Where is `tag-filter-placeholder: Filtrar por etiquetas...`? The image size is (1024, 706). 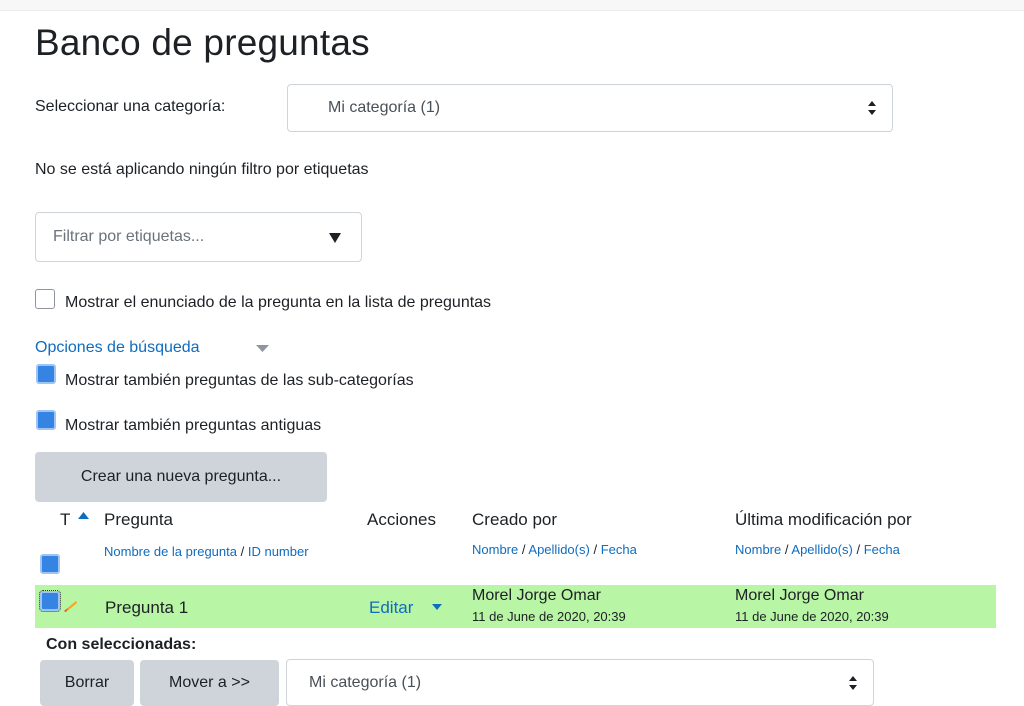 tag-filter-placeholder: Filtrar por etiquetas... is located at coordinates (129, 236).